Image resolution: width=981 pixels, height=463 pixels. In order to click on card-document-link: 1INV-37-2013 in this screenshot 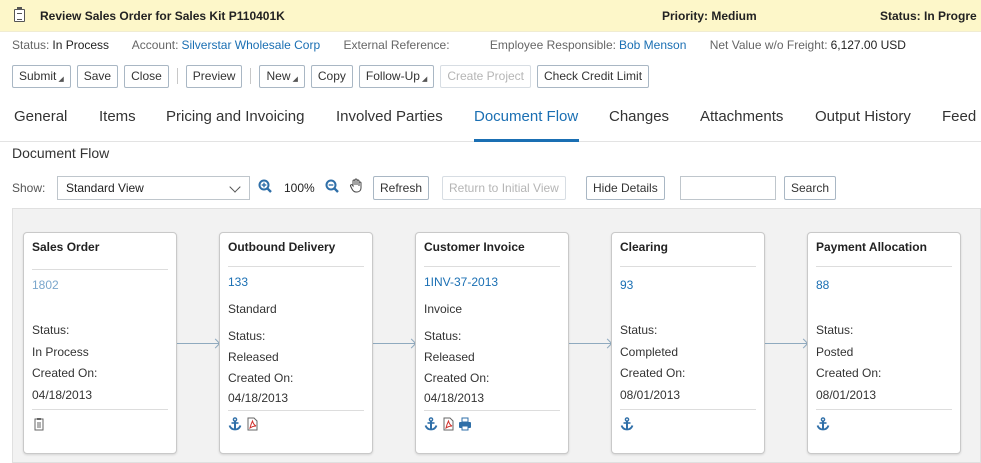, I will do `click(461, 282)`.